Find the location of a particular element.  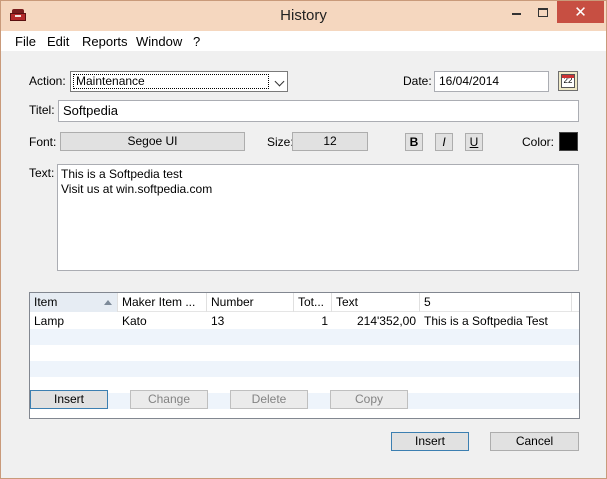

bold-toggle: B is located at coordinates (414, 142).